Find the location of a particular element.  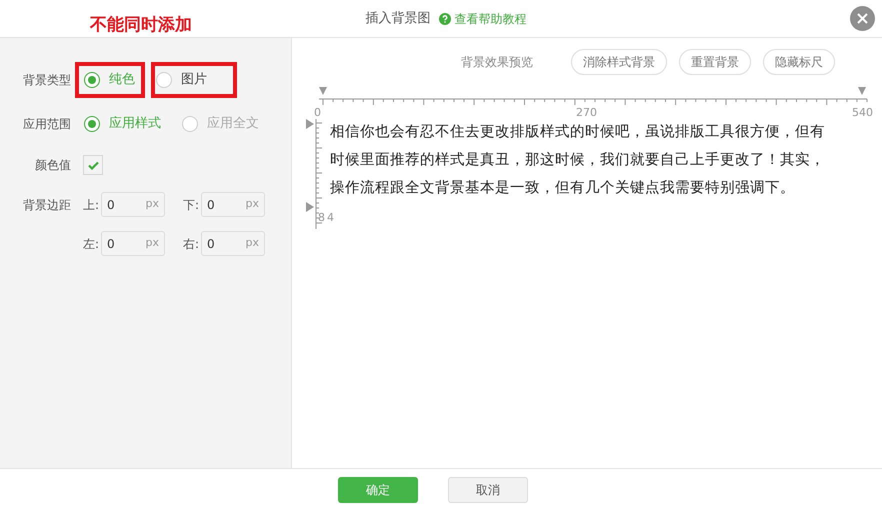

field-label: 背景类型 is located at coordinates (47, 80).